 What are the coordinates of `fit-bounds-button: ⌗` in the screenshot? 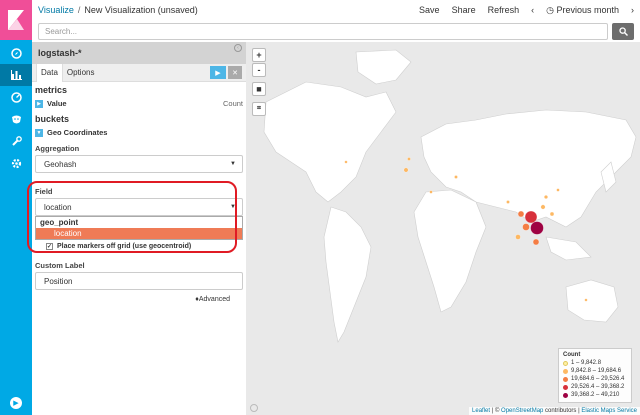 It's located at (259, 109).